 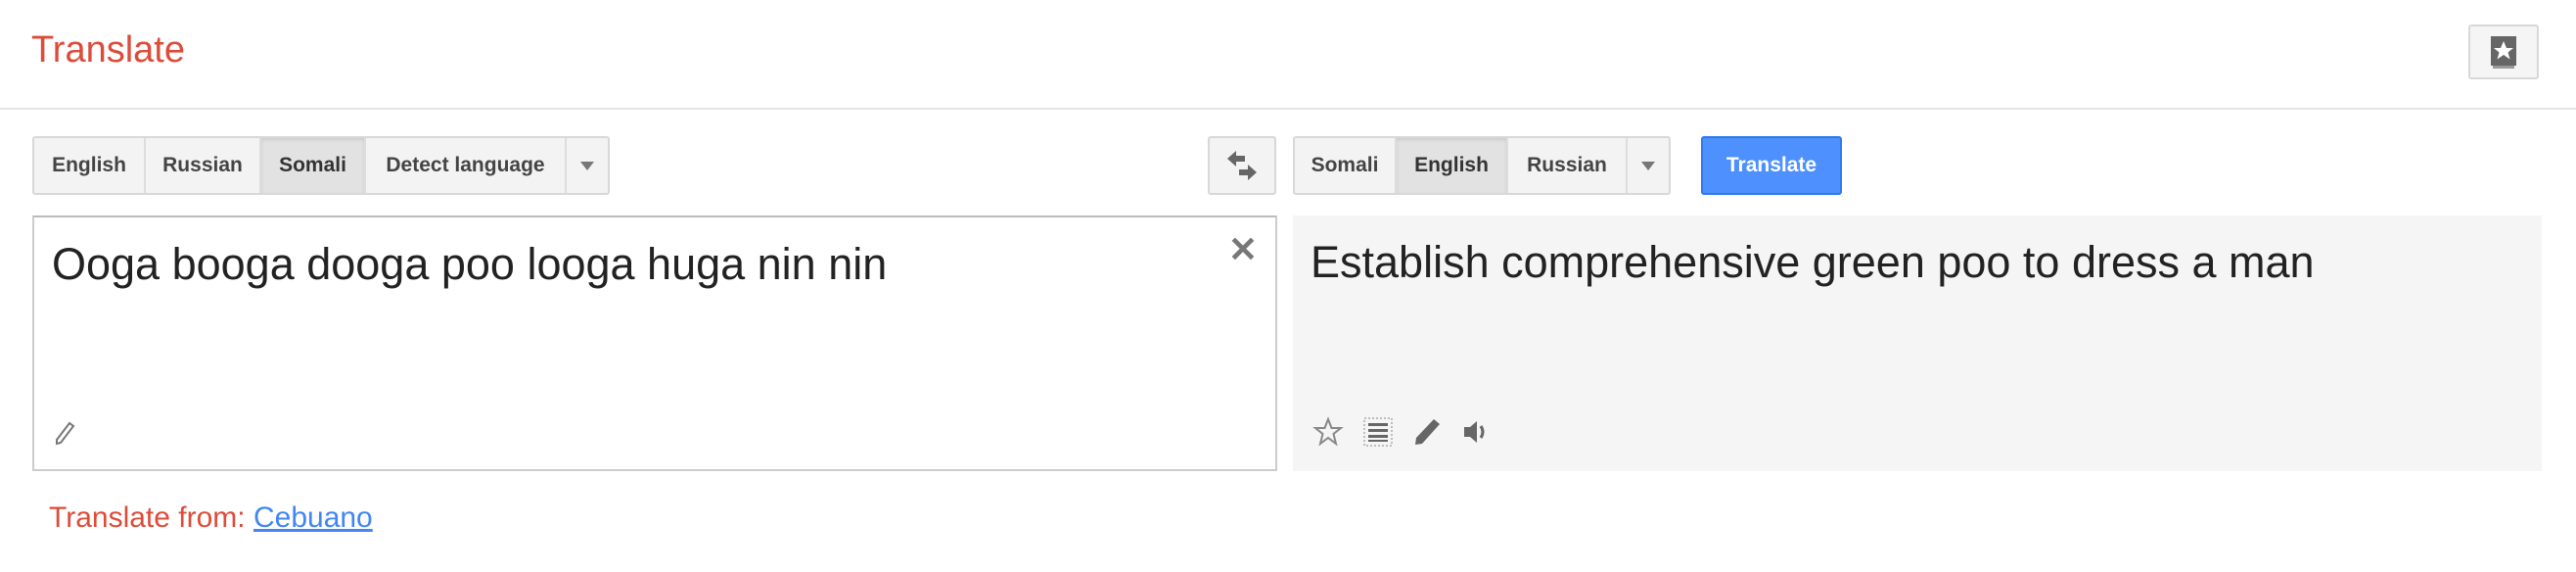 I want to click on clear-icon: ✕, so click(x=1243, y=250).